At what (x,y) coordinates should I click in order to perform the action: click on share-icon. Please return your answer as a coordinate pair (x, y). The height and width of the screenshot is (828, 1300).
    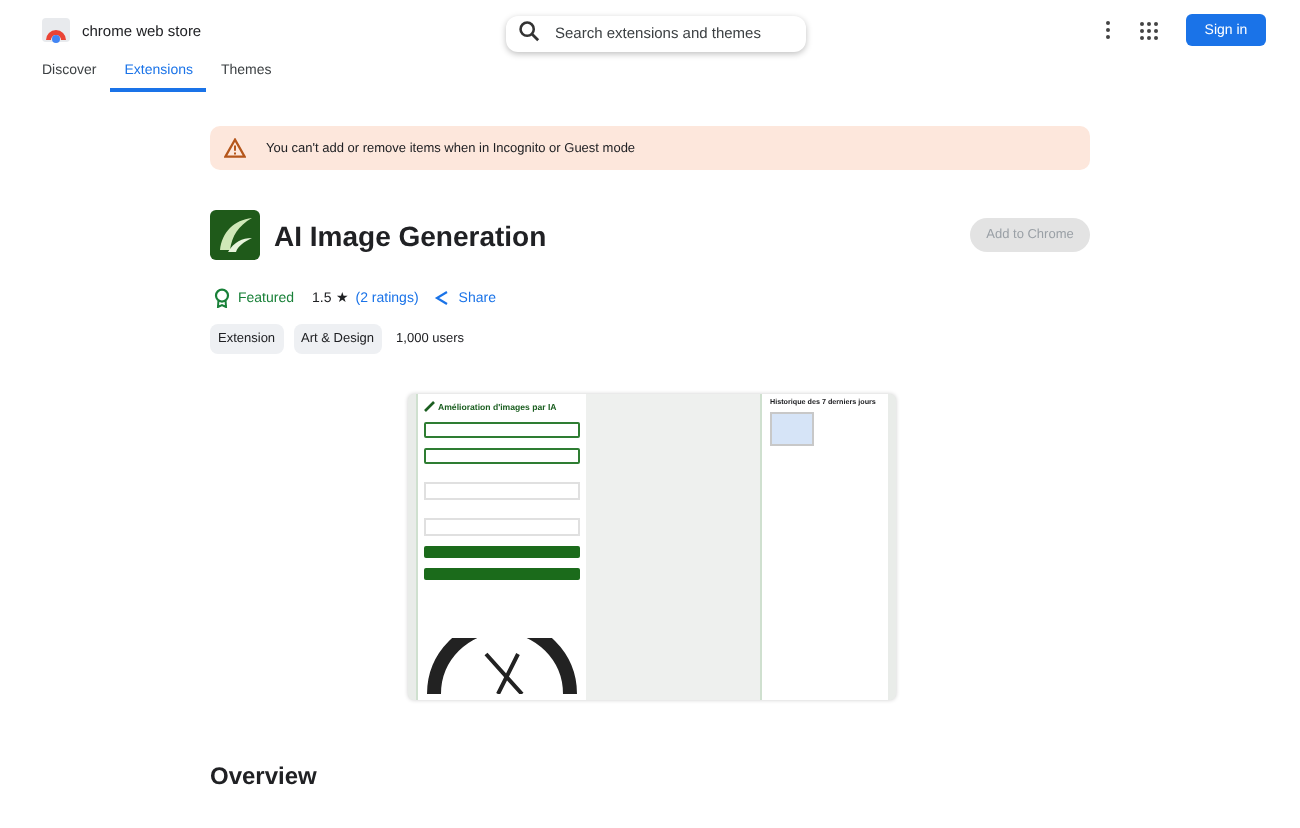
    Looking at the image, I should click on (442, 298).